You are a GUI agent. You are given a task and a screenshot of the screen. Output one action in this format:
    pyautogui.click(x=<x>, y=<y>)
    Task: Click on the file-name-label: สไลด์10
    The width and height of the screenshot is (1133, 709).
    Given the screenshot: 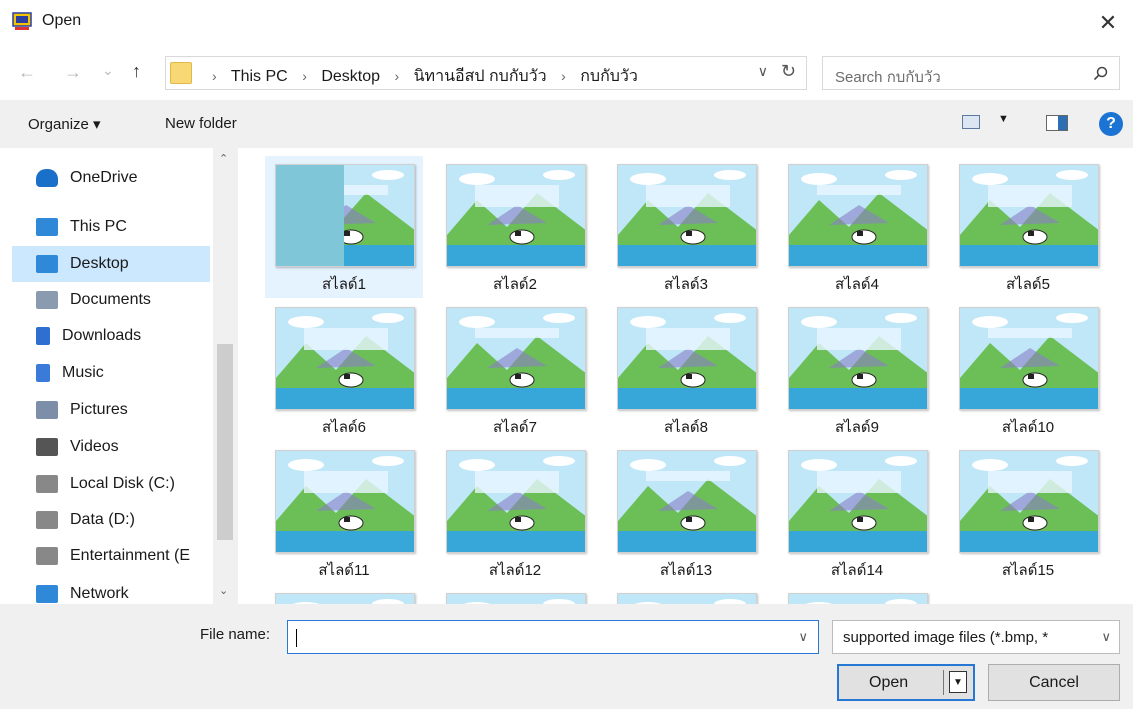 What is the action you would take?
    pyautogui.click(x=1028, y=427)
    